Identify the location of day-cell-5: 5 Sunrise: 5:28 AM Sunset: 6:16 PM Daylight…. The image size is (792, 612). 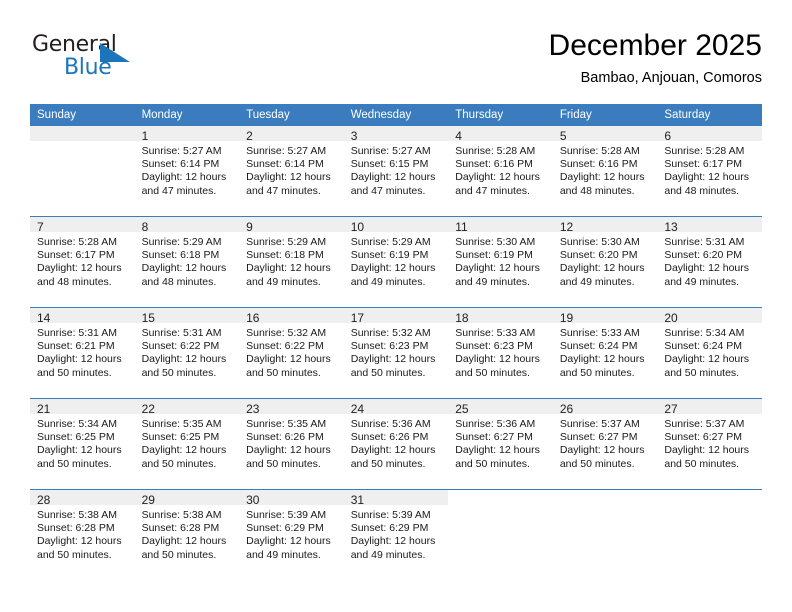
(605, 171).